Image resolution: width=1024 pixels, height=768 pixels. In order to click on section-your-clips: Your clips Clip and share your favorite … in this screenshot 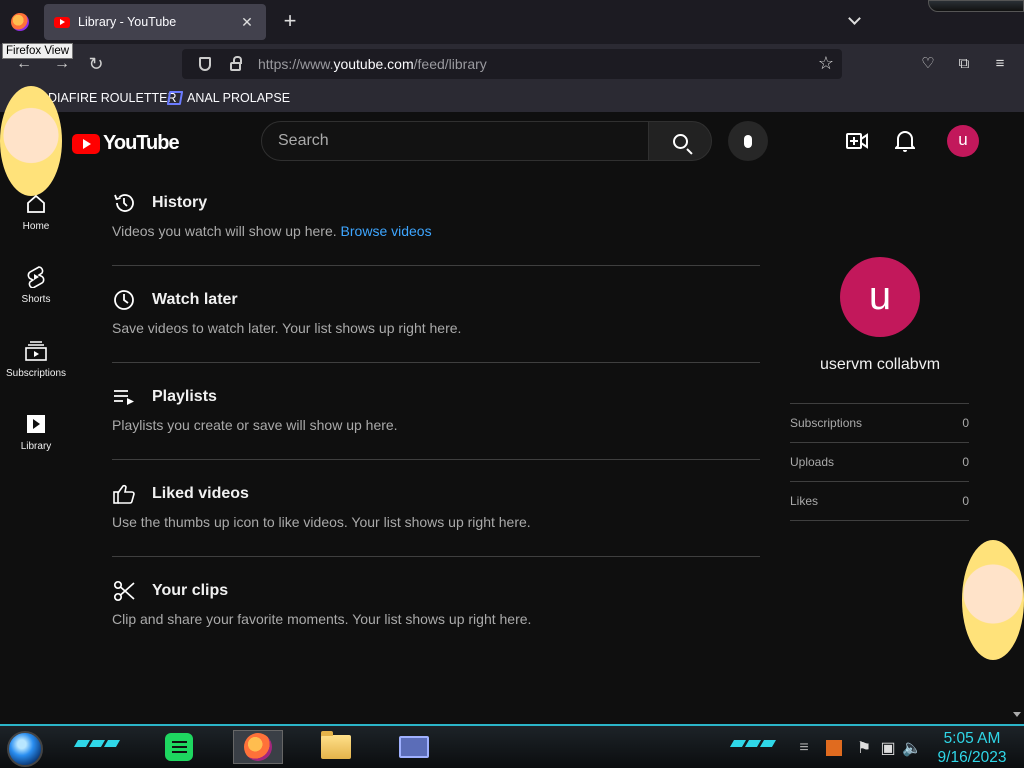, I will do `click(436, 602)`.